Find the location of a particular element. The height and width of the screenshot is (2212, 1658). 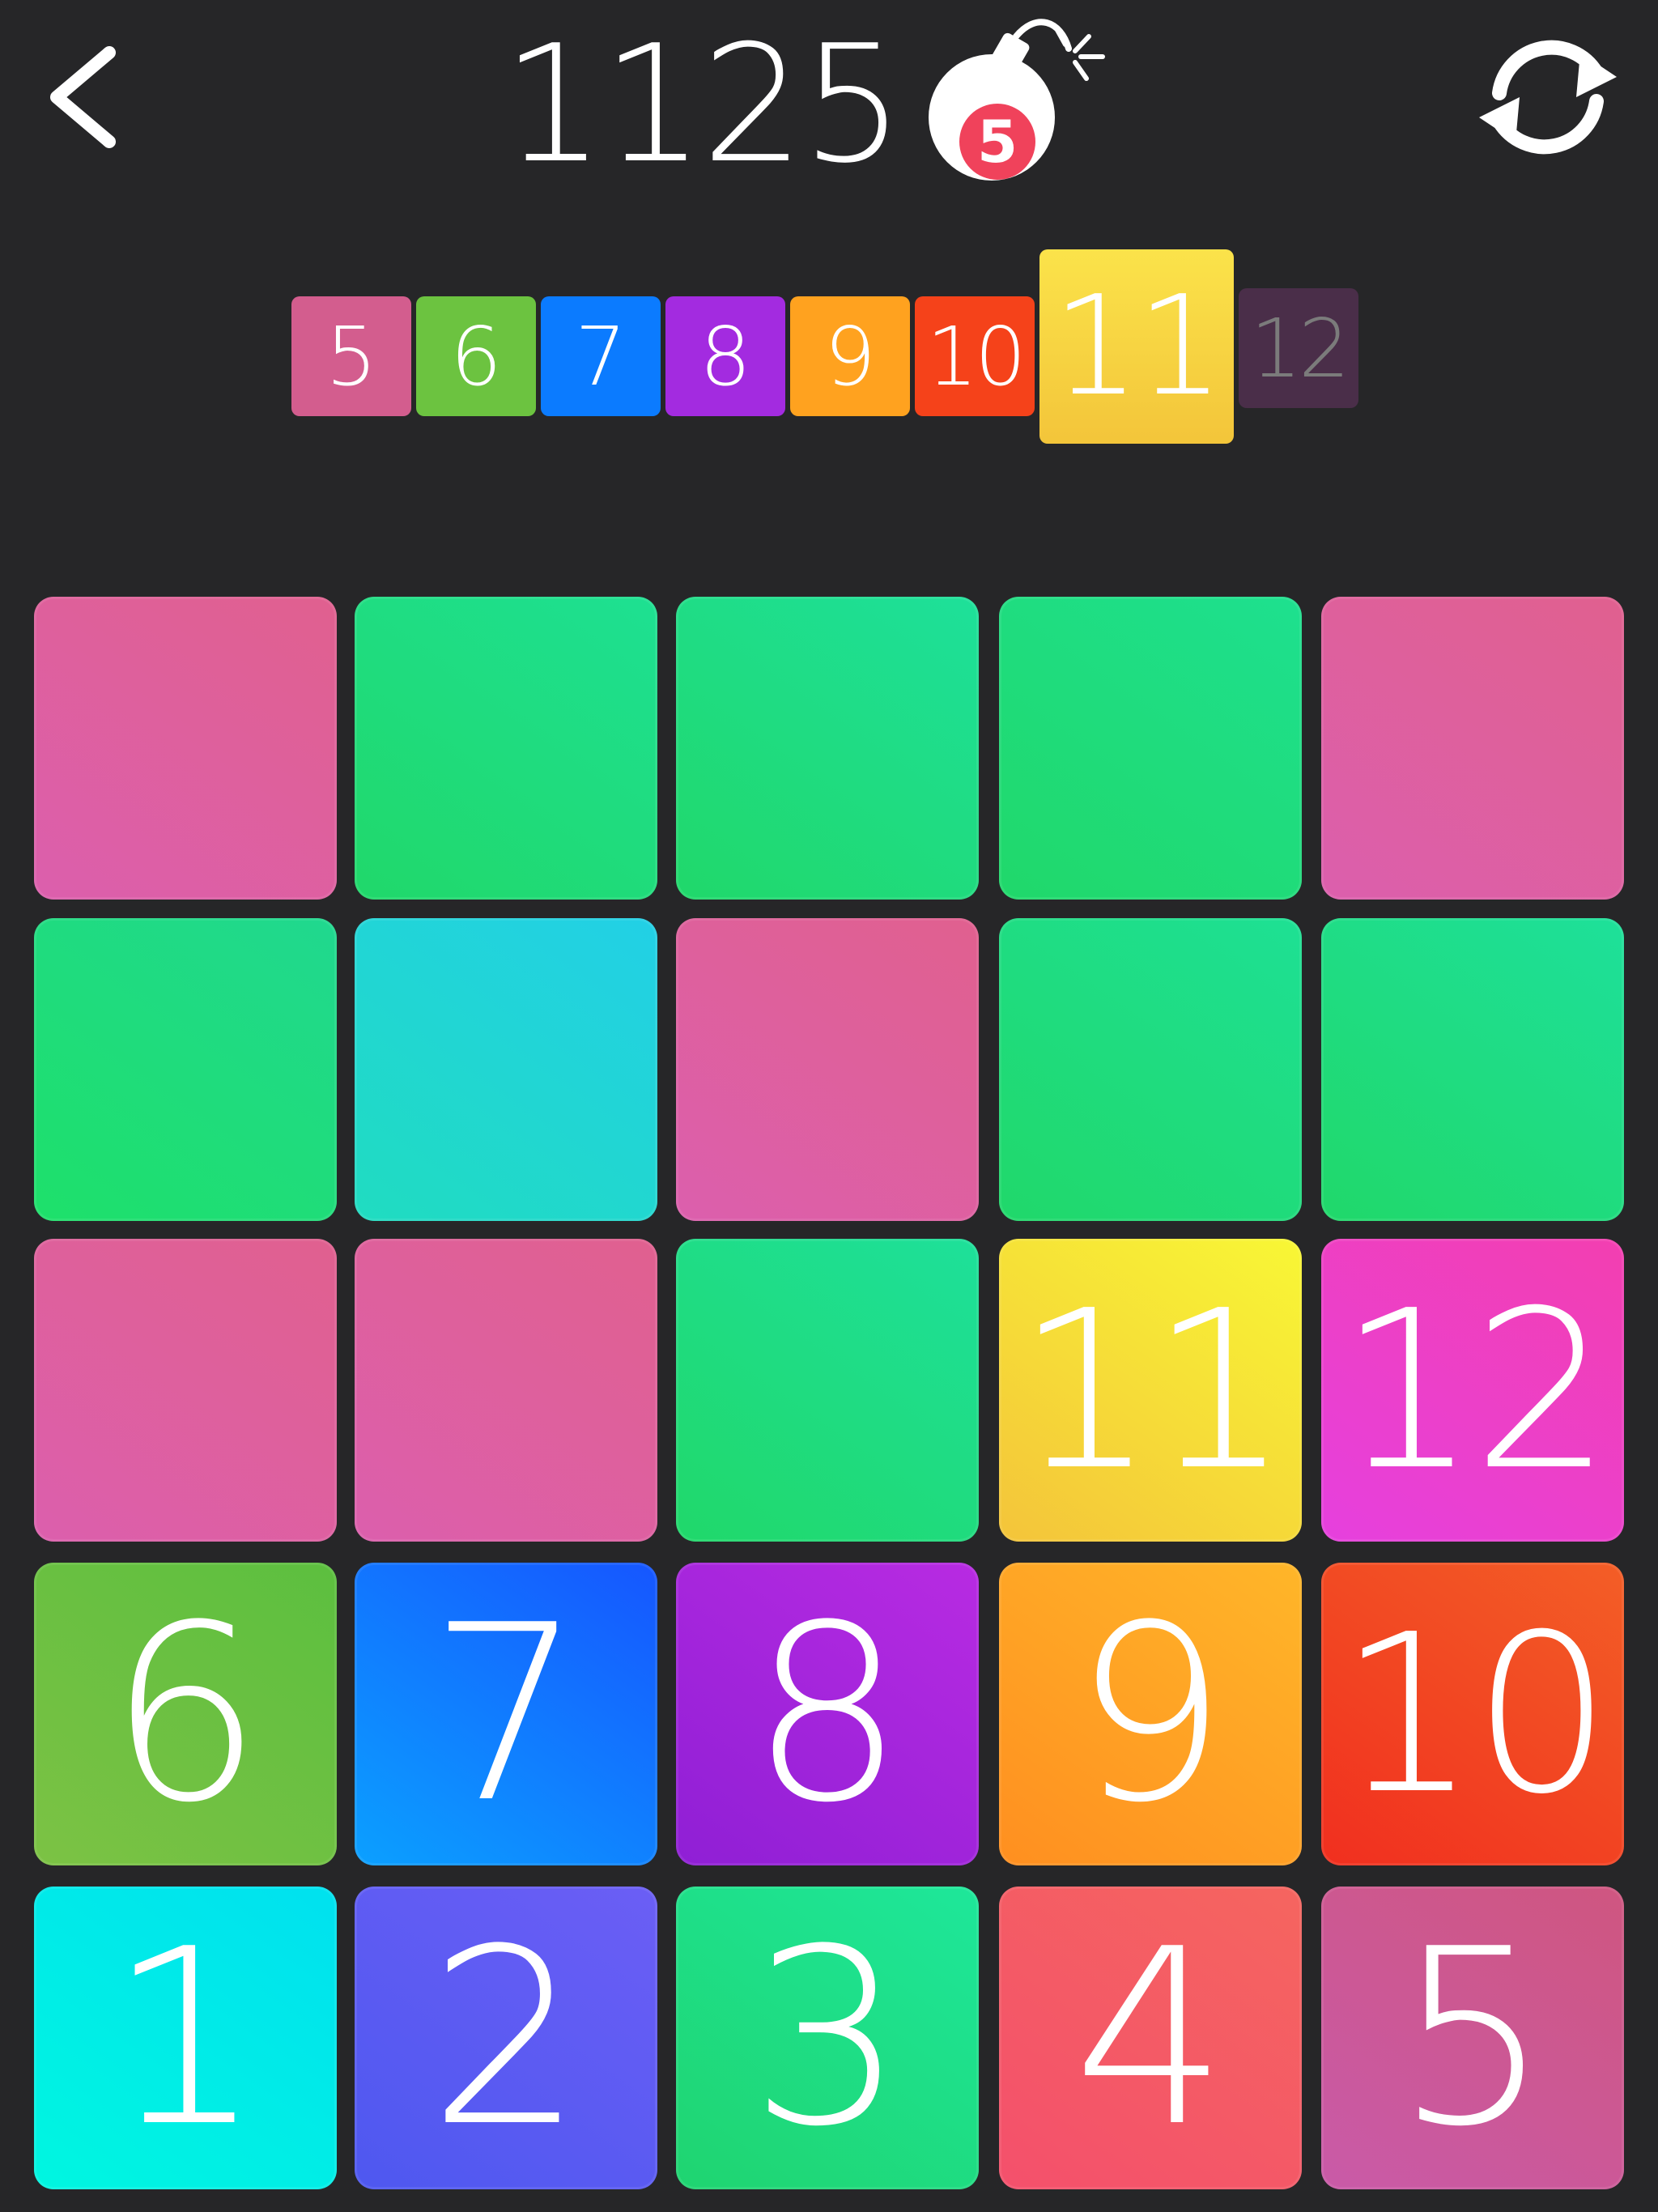

progress-tile-10: 10 is located at coordinates (975, 356).